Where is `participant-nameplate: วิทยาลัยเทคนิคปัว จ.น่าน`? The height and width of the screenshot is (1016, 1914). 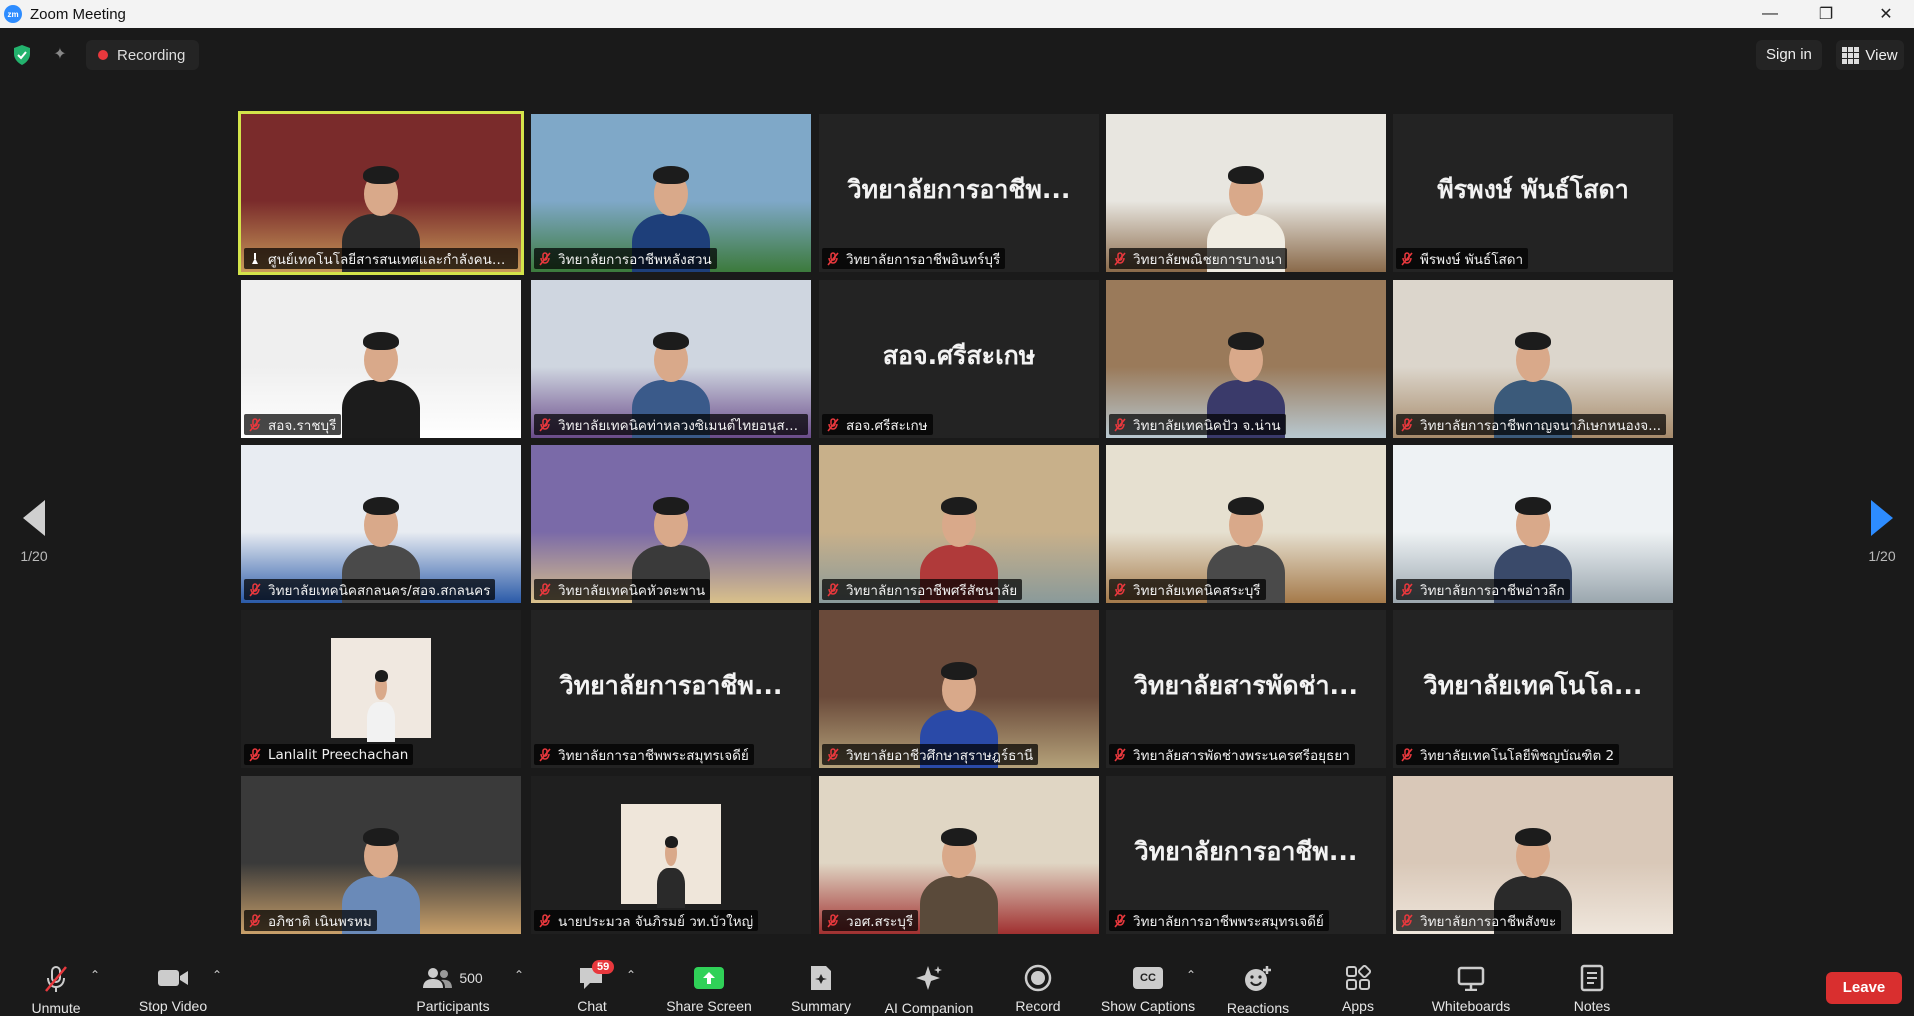 participant-nameplate: วิทยาลัยเทคนิคปัว จ.น่าน is located at coordinates (1197, 424).